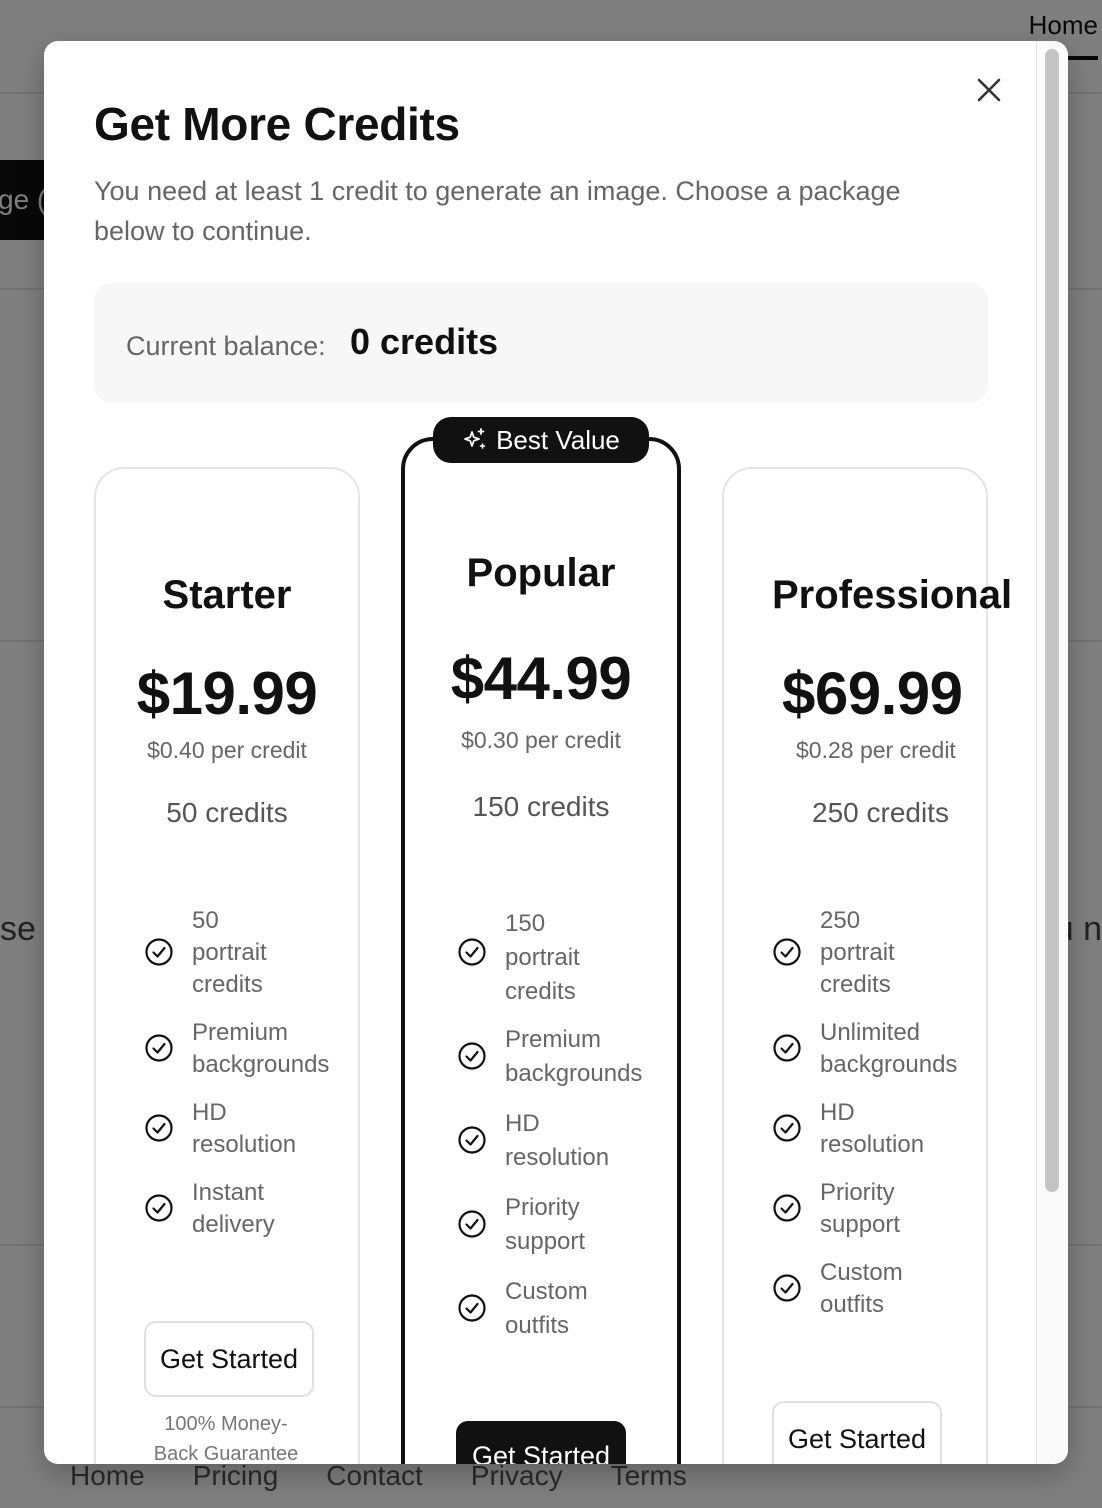 The height and width of the screenshot is (1508, 1102). What do you see at coordinates (205, 920) in the screenshot?
I see `feature-text: 50` at bounding box center [205, 920].